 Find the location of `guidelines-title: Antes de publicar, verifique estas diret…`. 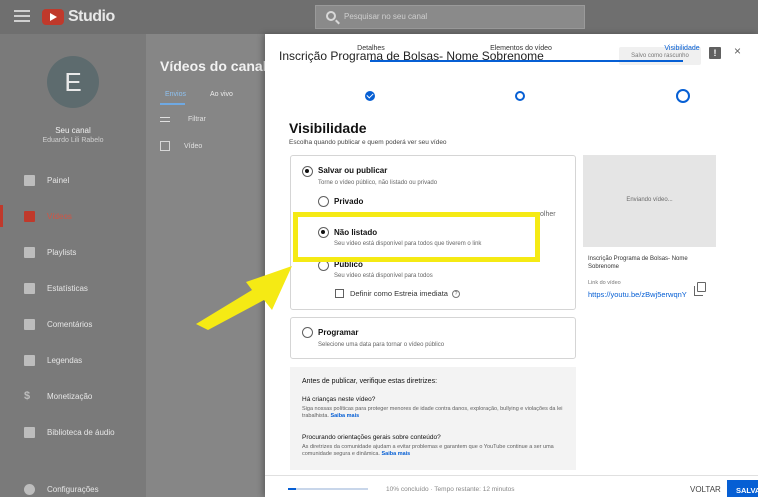

guidelines-title: Antes de publicar, verifique estas diret… is located at coordinates (370, 381).